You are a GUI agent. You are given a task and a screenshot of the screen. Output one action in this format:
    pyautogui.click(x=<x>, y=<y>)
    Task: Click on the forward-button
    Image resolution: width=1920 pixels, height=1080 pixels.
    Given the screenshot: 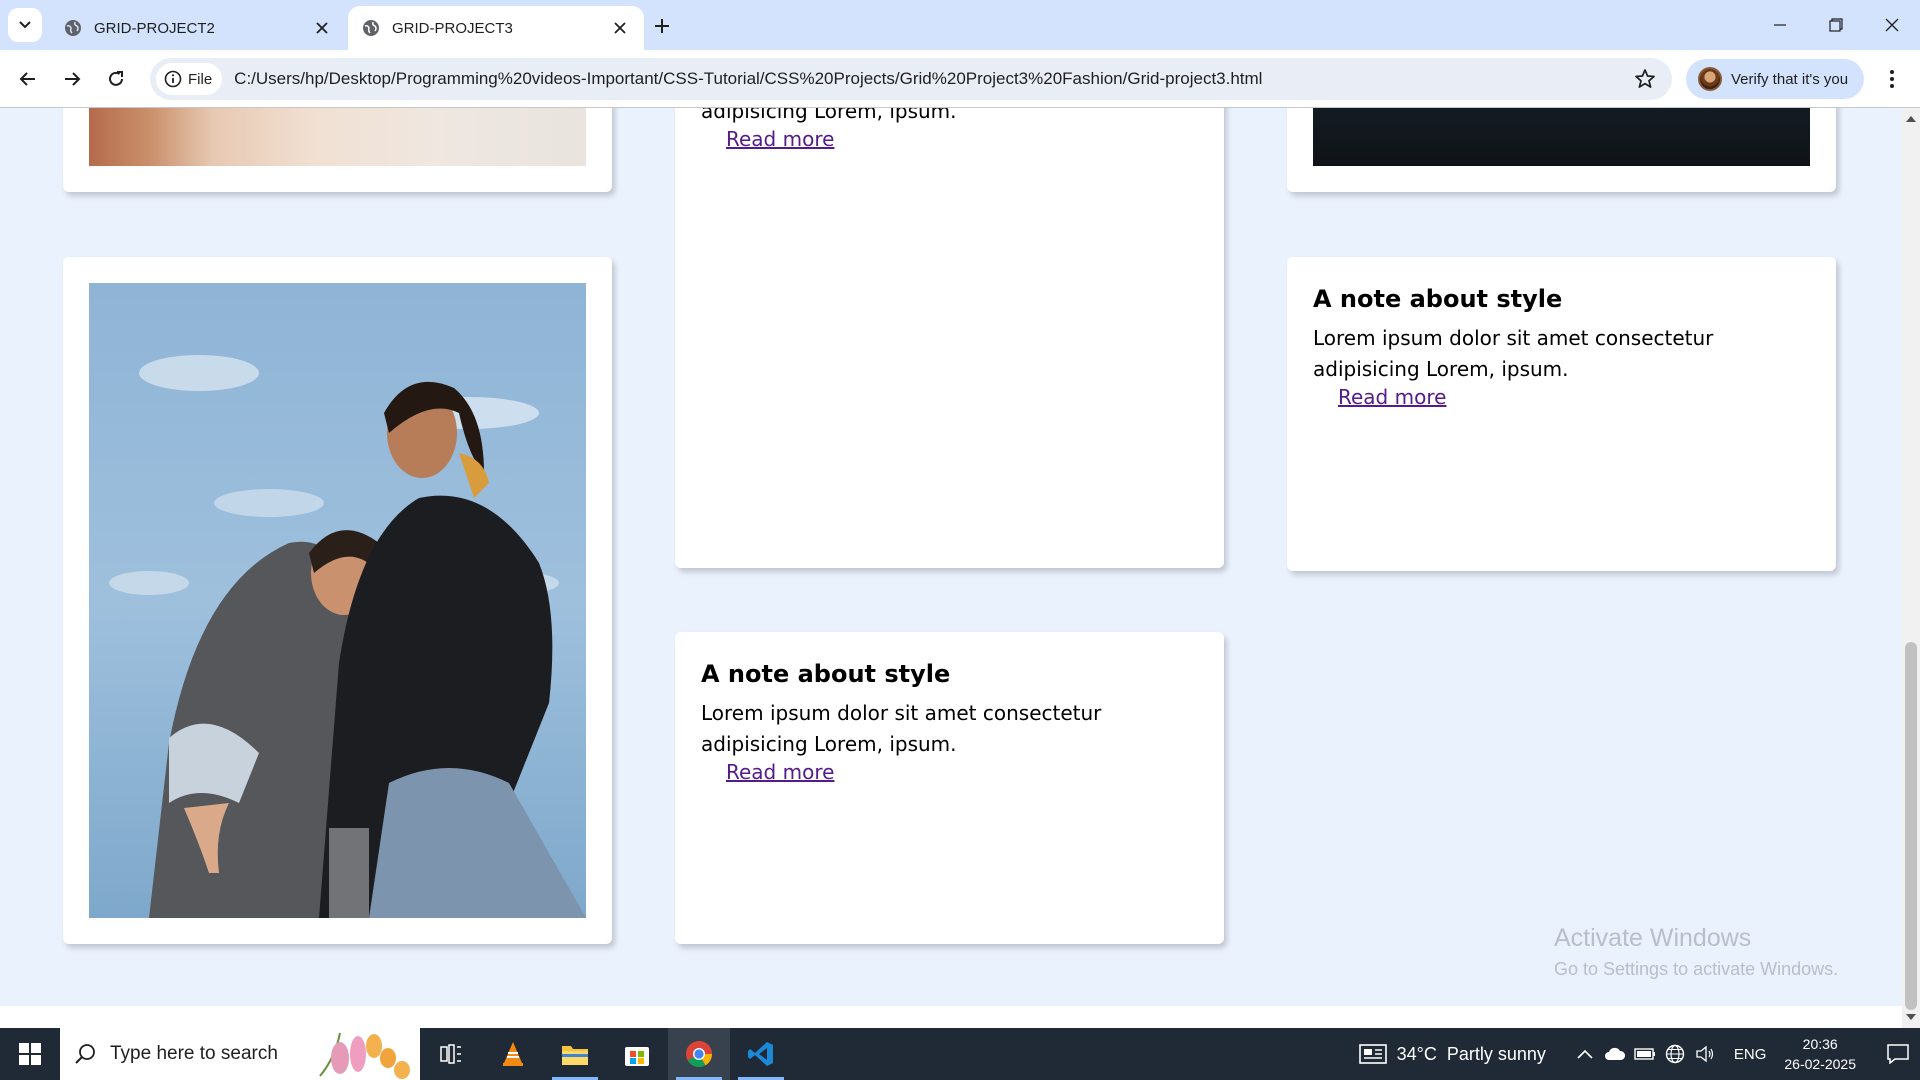 What is the action you would take?
    pyautogui.click(x=72, y=79)
    